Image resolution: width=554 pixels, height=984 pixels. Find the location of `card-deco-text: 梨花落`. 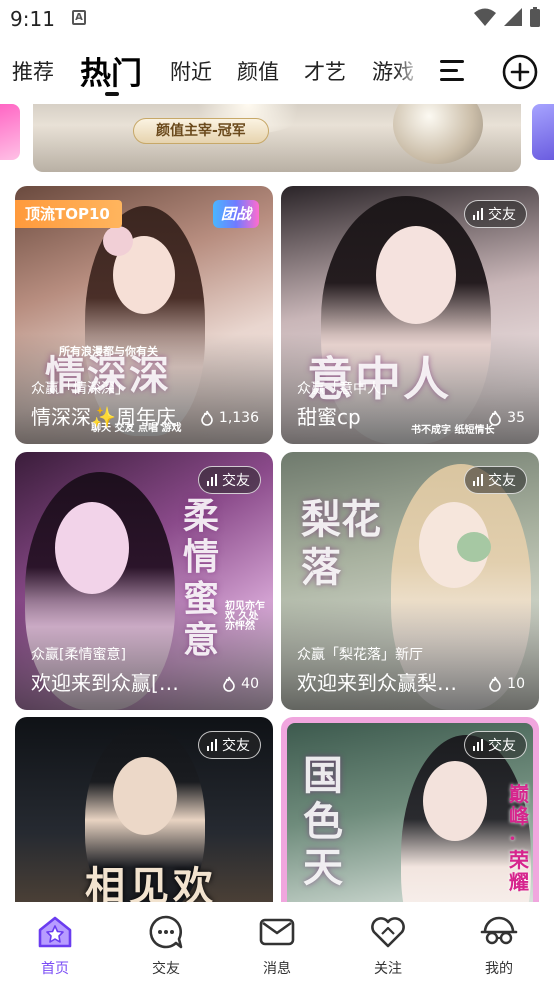

card-deco-text: 梨花落 is located at coordinates (341, 543).